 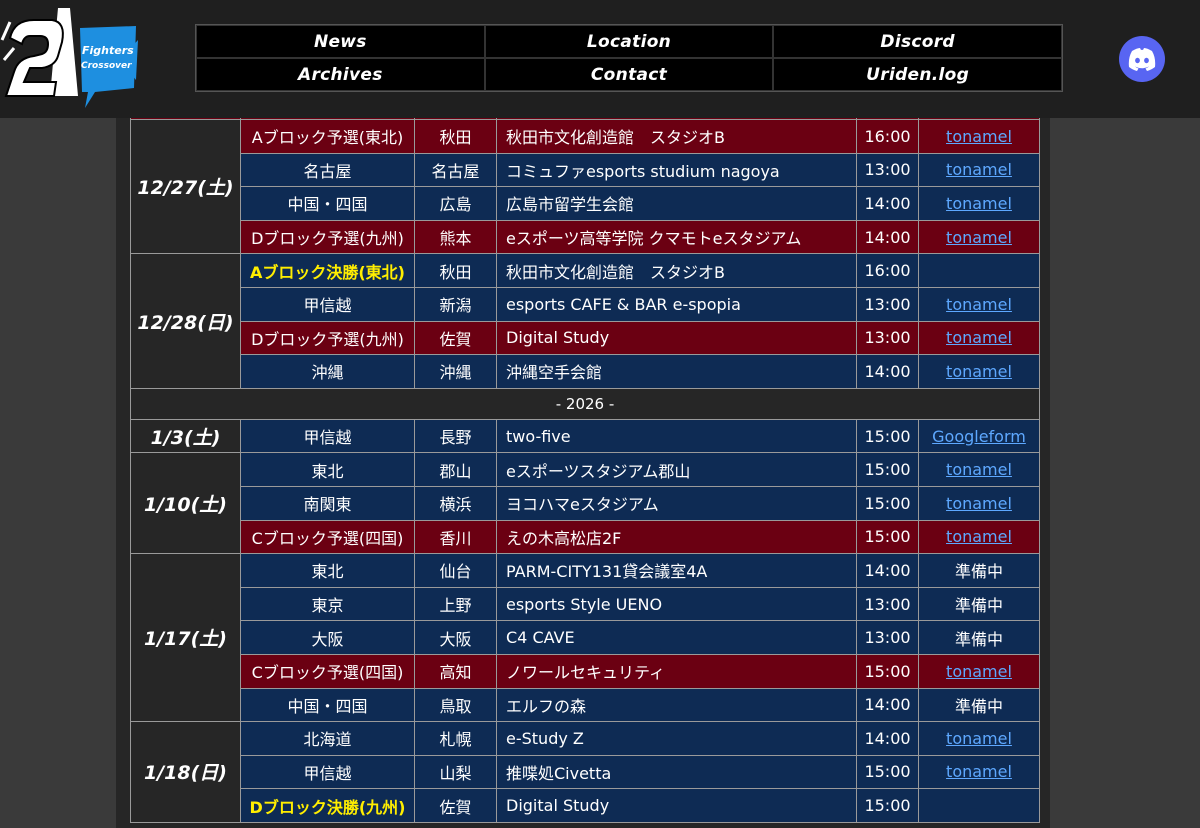 I want to click on venue-cell: esports CAFE & BAR e-spopia, so click(x=676, y=304).